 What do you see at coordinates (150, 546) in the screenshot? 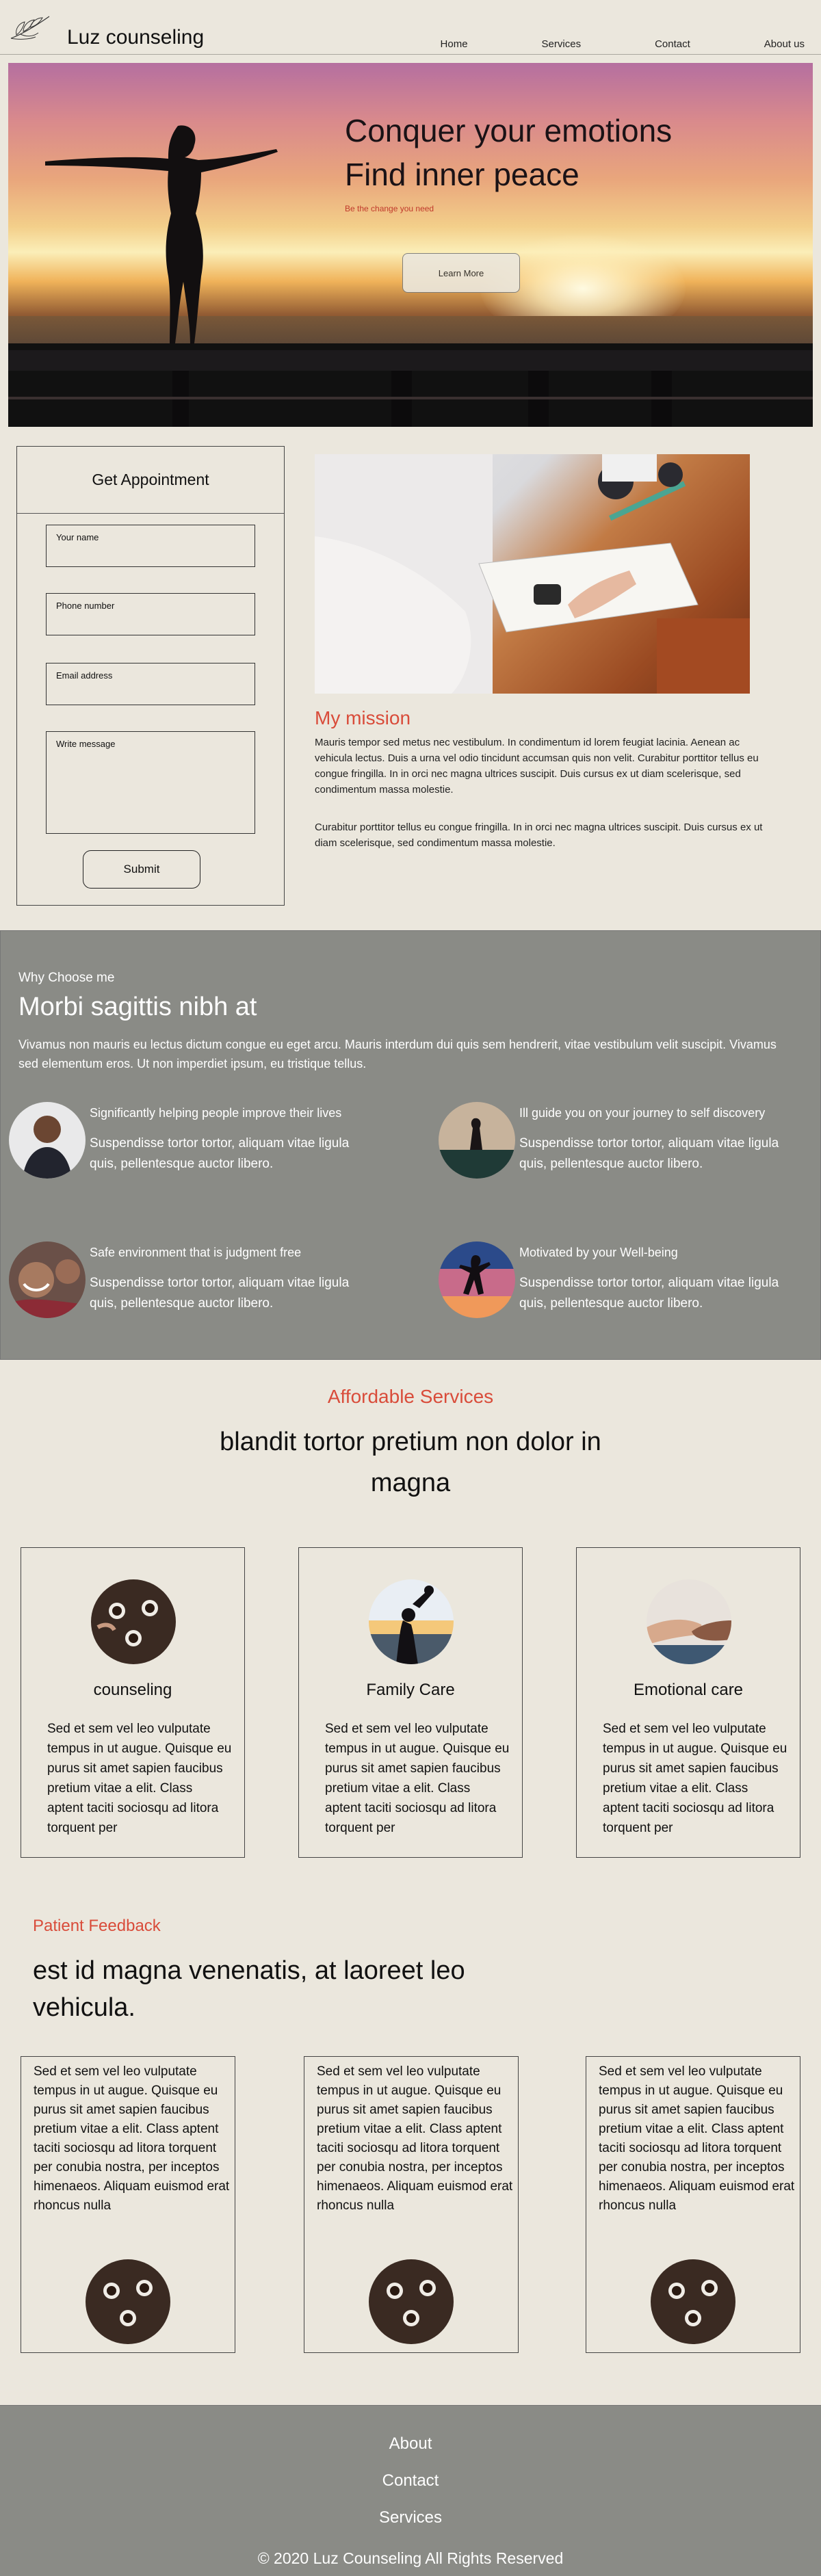
I see `name-input: Your name` at bounding box center [150, 546].